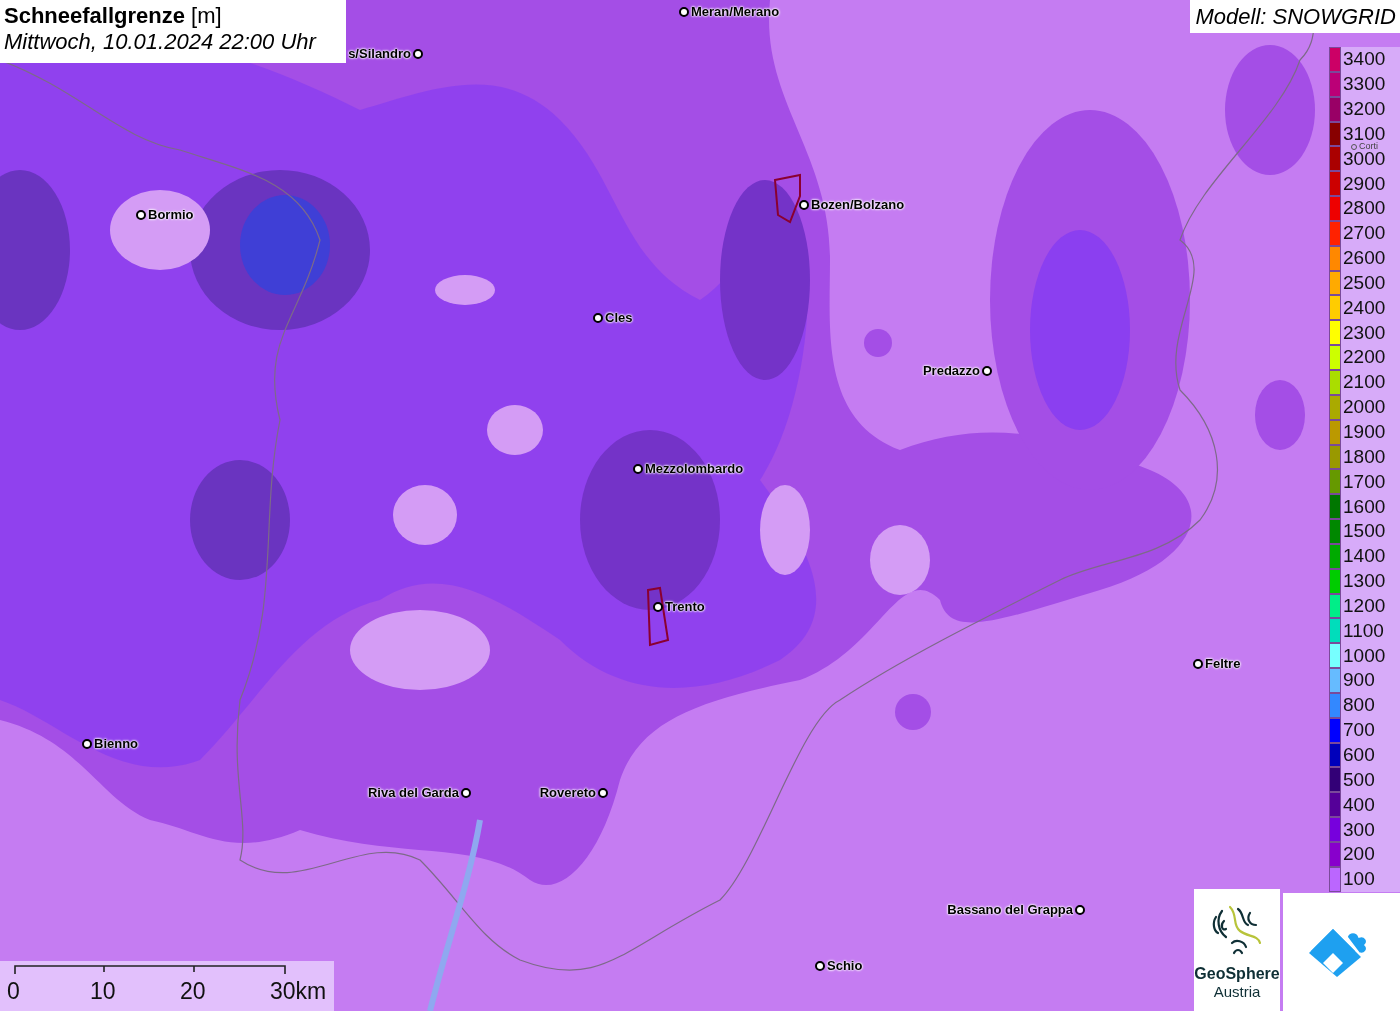 Image resolution: width=1400 pixels, height=1011 pixels. I want to click on legend-label: 1600, so click(1364, 506).